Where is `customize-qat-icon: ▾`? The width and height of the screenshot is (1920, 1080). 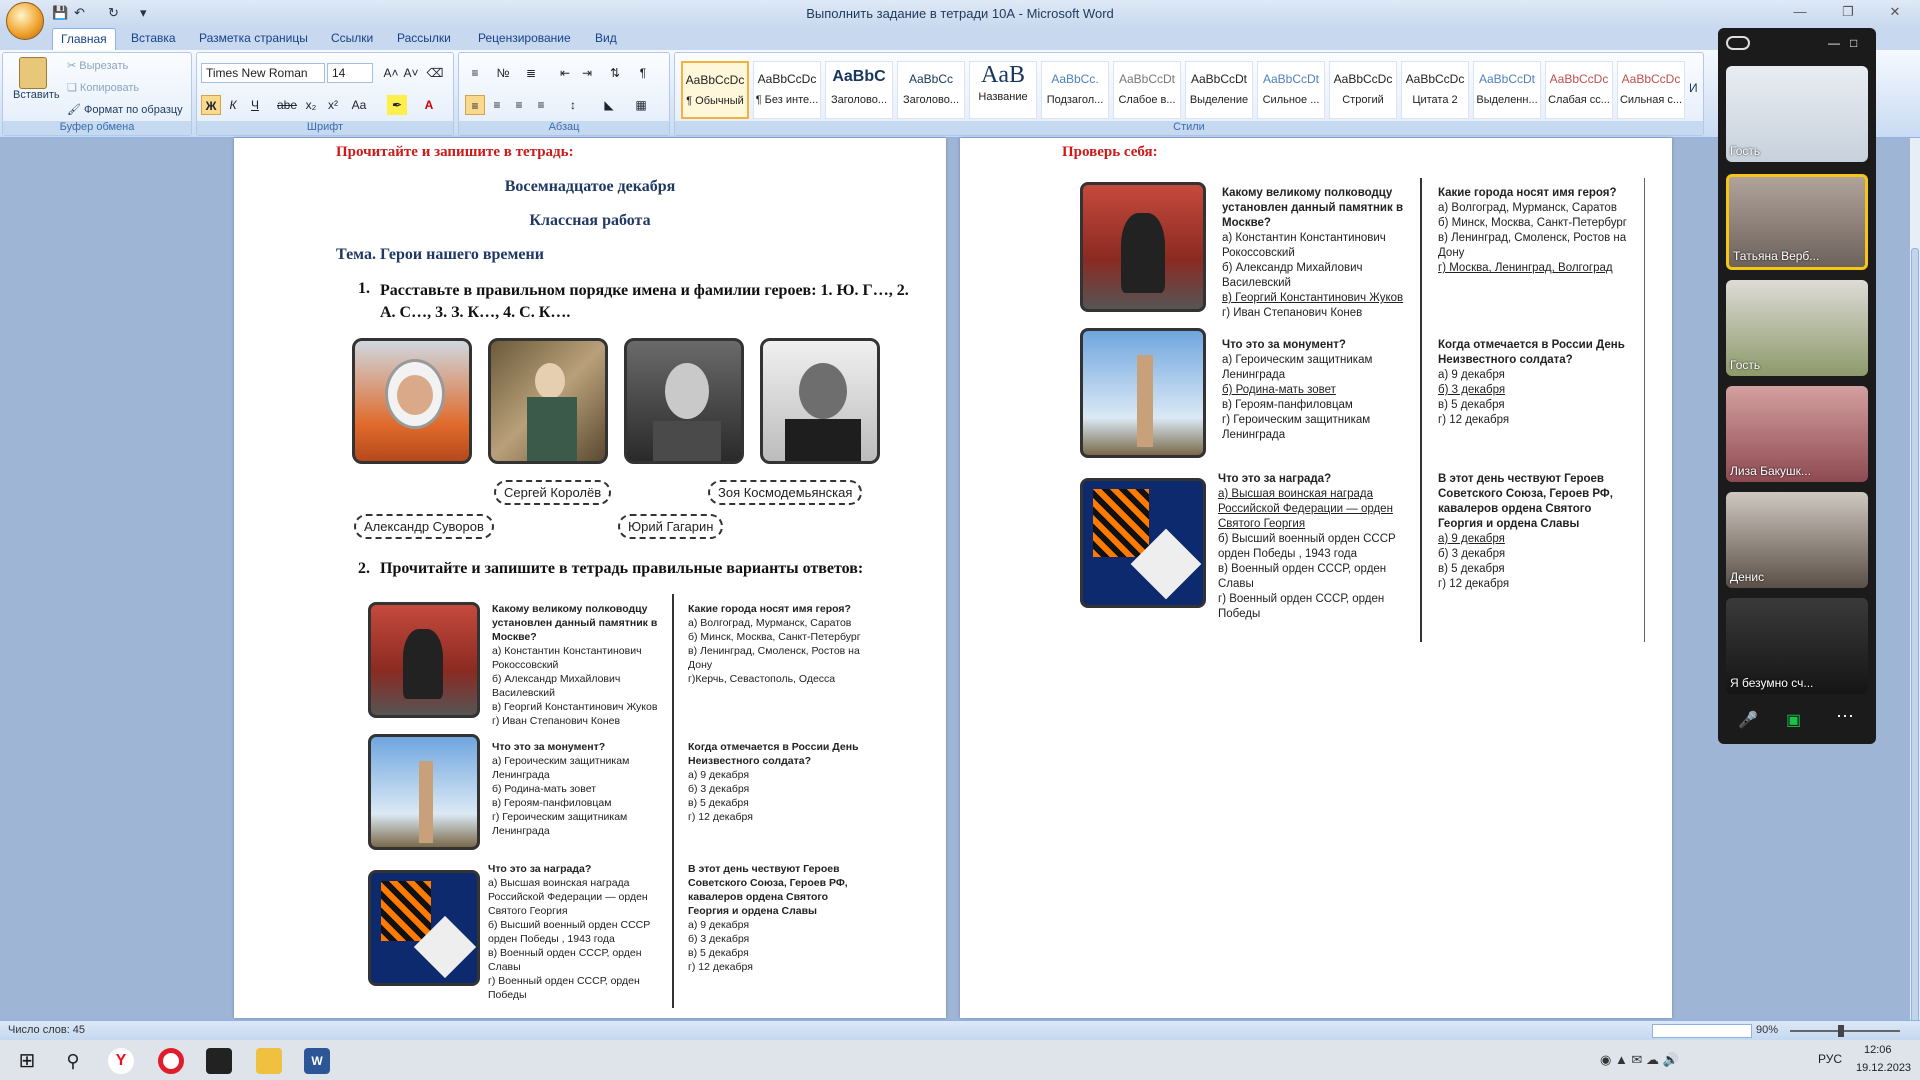
customize-qat-icon: ▾ is located at coordinates (143, 14).